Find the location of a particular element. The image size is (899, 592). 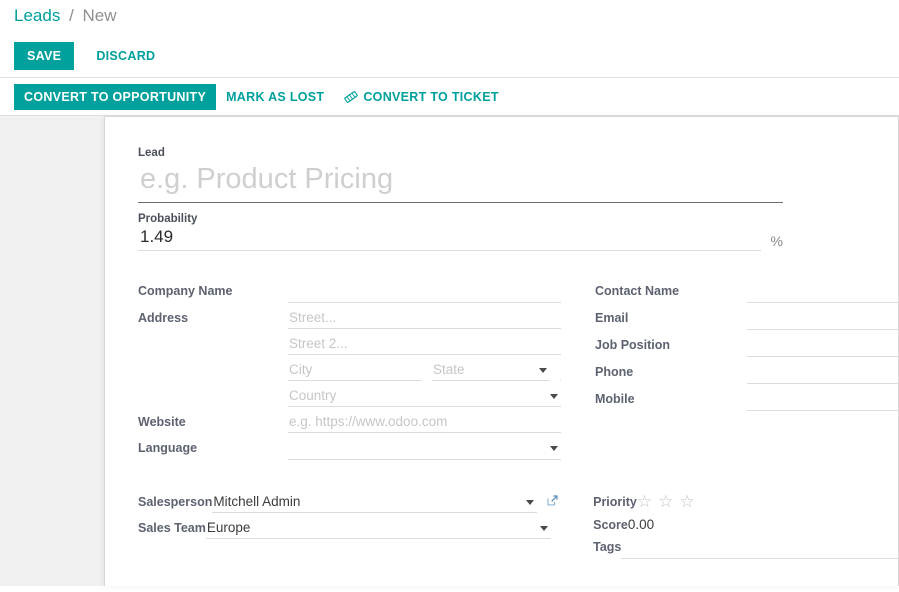

address-street-input is located at coordinates (424, 318).